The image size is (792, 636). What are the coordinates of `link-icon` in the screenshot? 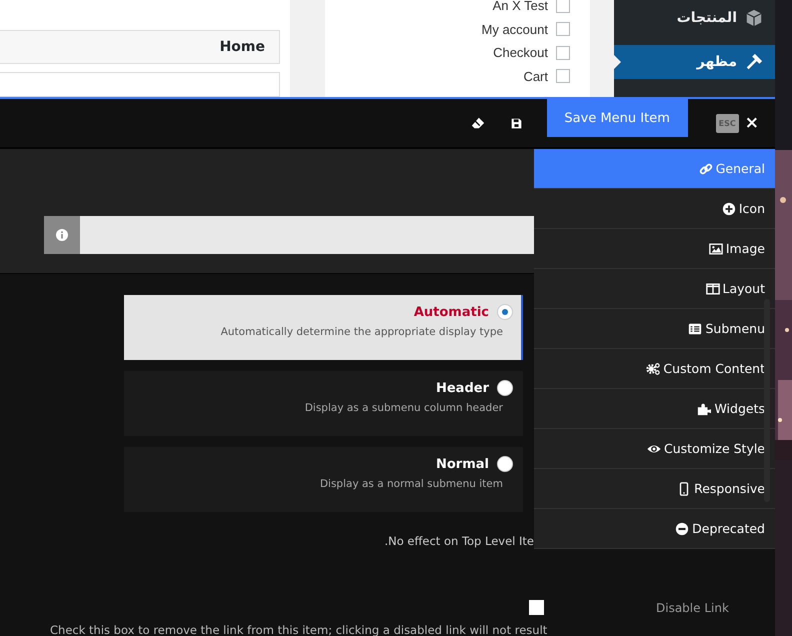 It's located at (705, 169).